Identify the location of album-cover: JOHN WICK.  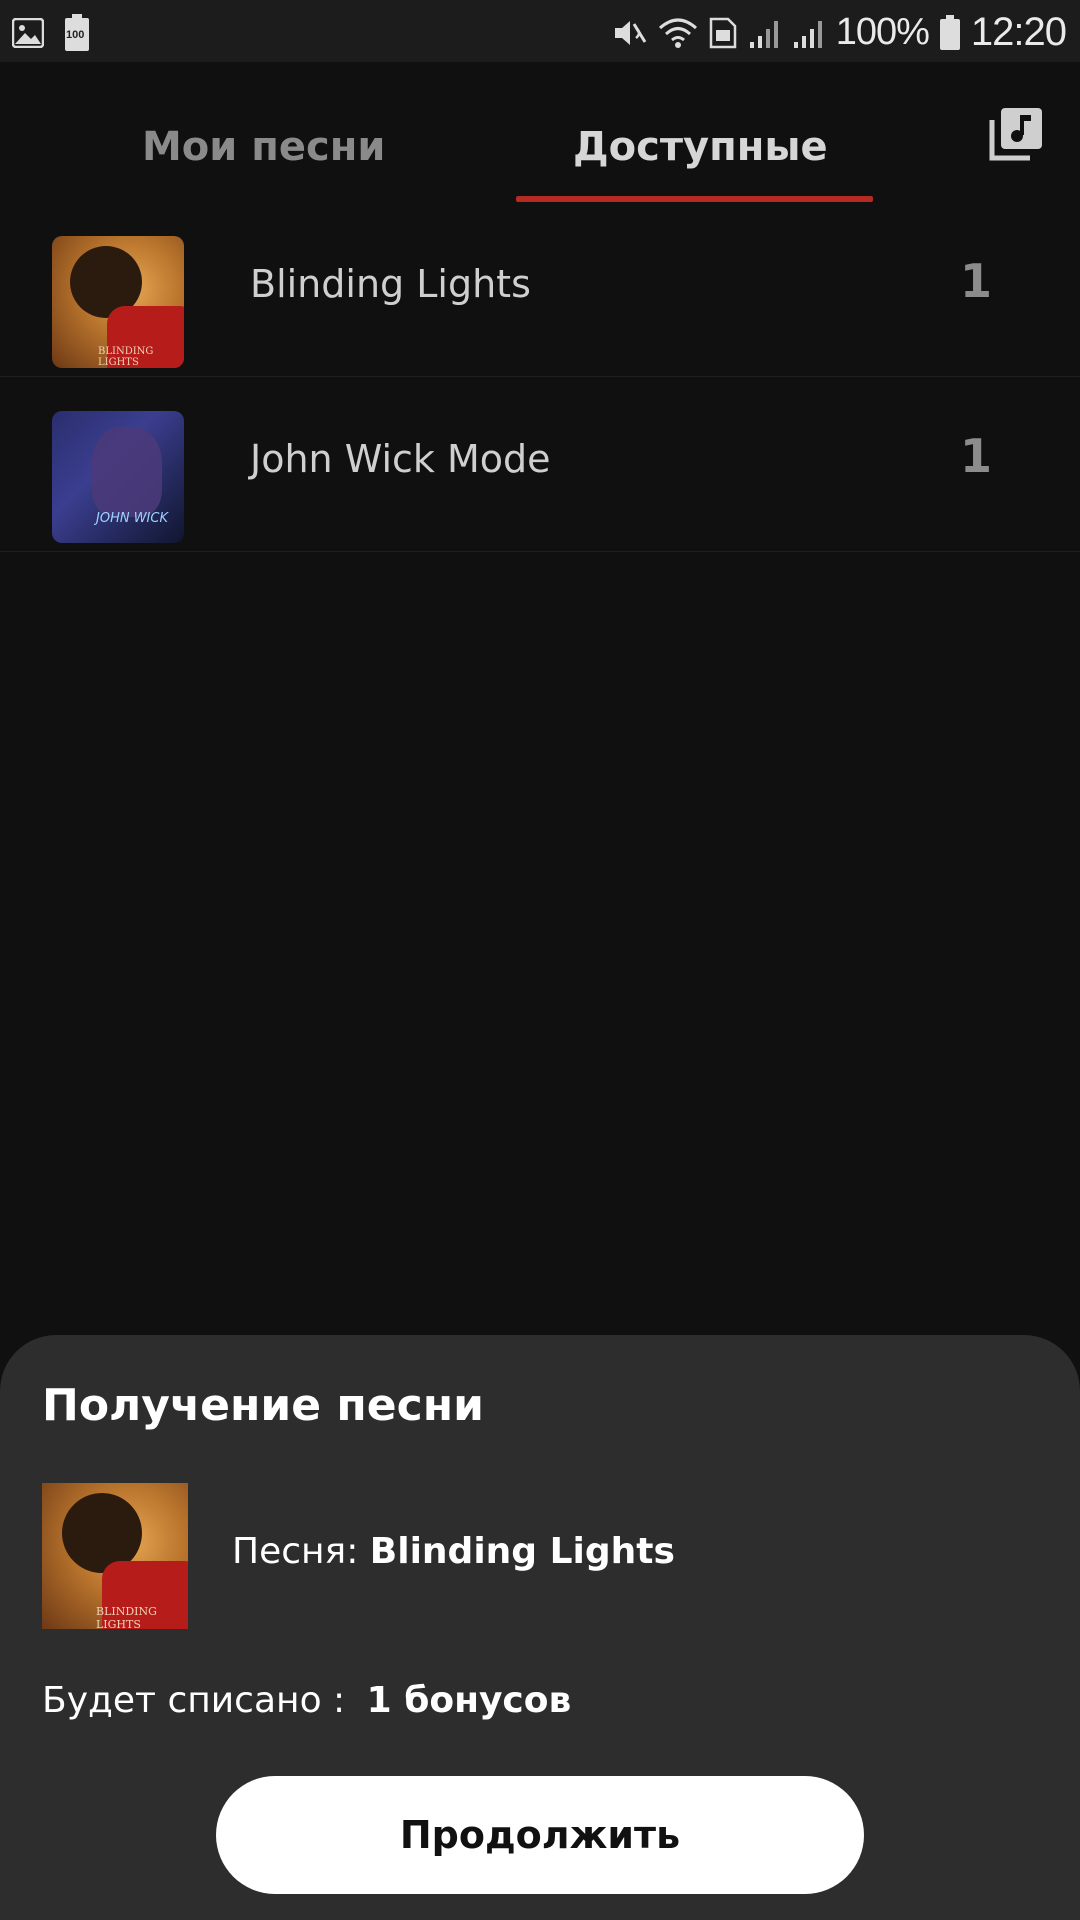
(118, 477).